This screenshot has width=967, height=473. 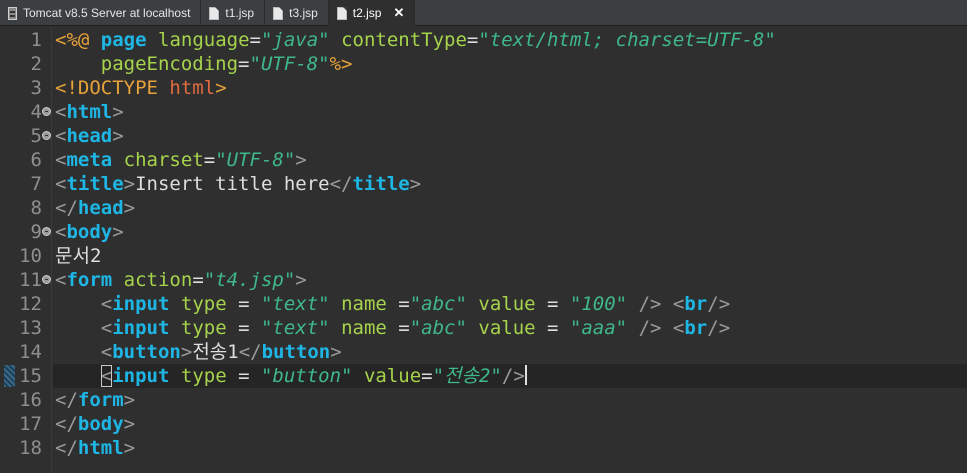 I want to click on code-token: </, so click(x=66, y=448).